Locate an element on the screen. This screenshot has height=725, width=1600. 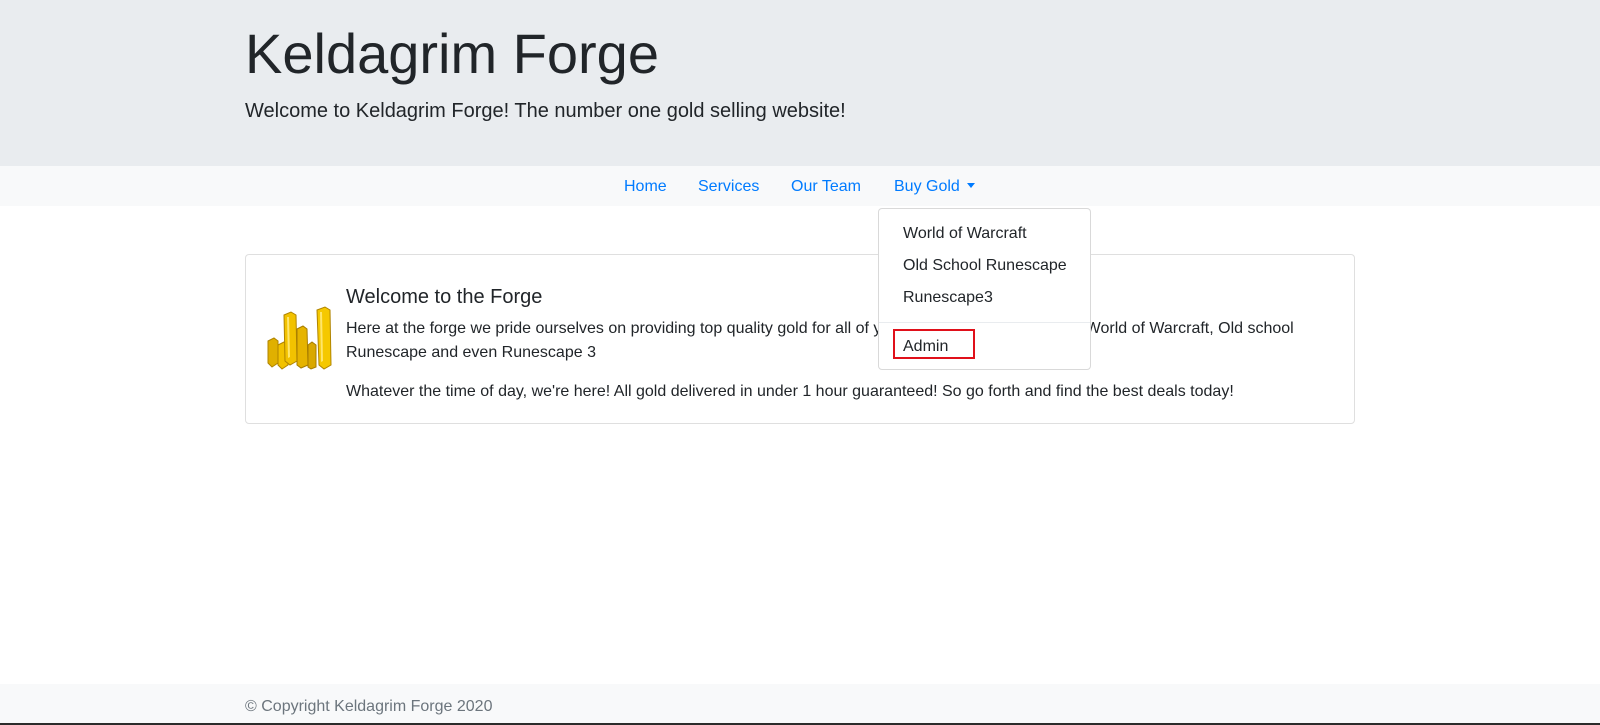
footer: © Copyright Keldagrim Forge 2020 is located at coordinates (800, 704).